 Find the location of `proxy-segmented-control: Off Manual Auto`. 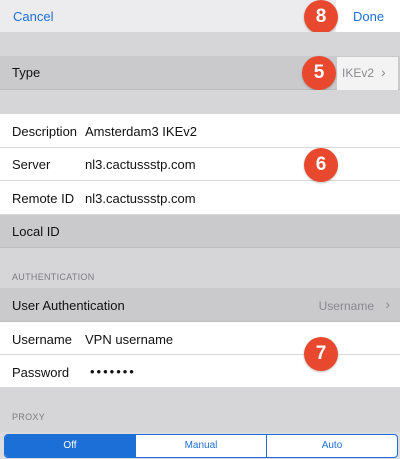

proxy-segmented-control: Off Manual Auto is located at coordinates (201, 446).